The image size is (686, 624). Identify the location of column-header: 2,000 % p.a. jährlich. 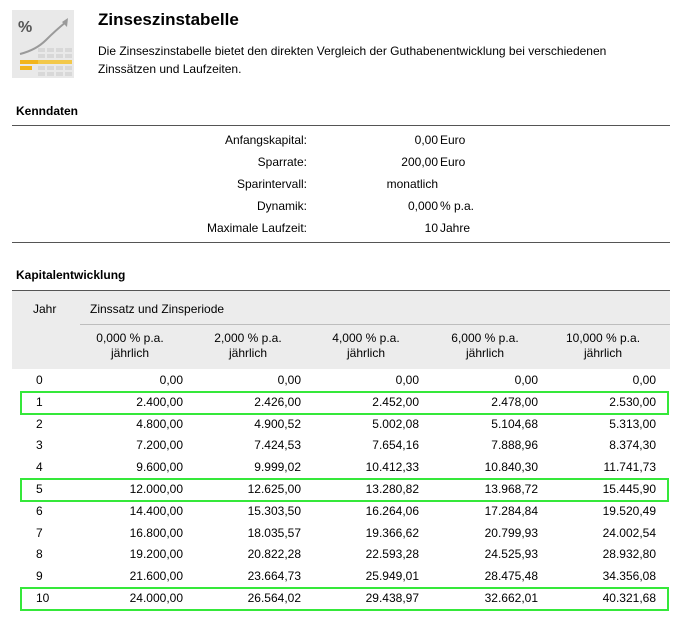
(248, 346).